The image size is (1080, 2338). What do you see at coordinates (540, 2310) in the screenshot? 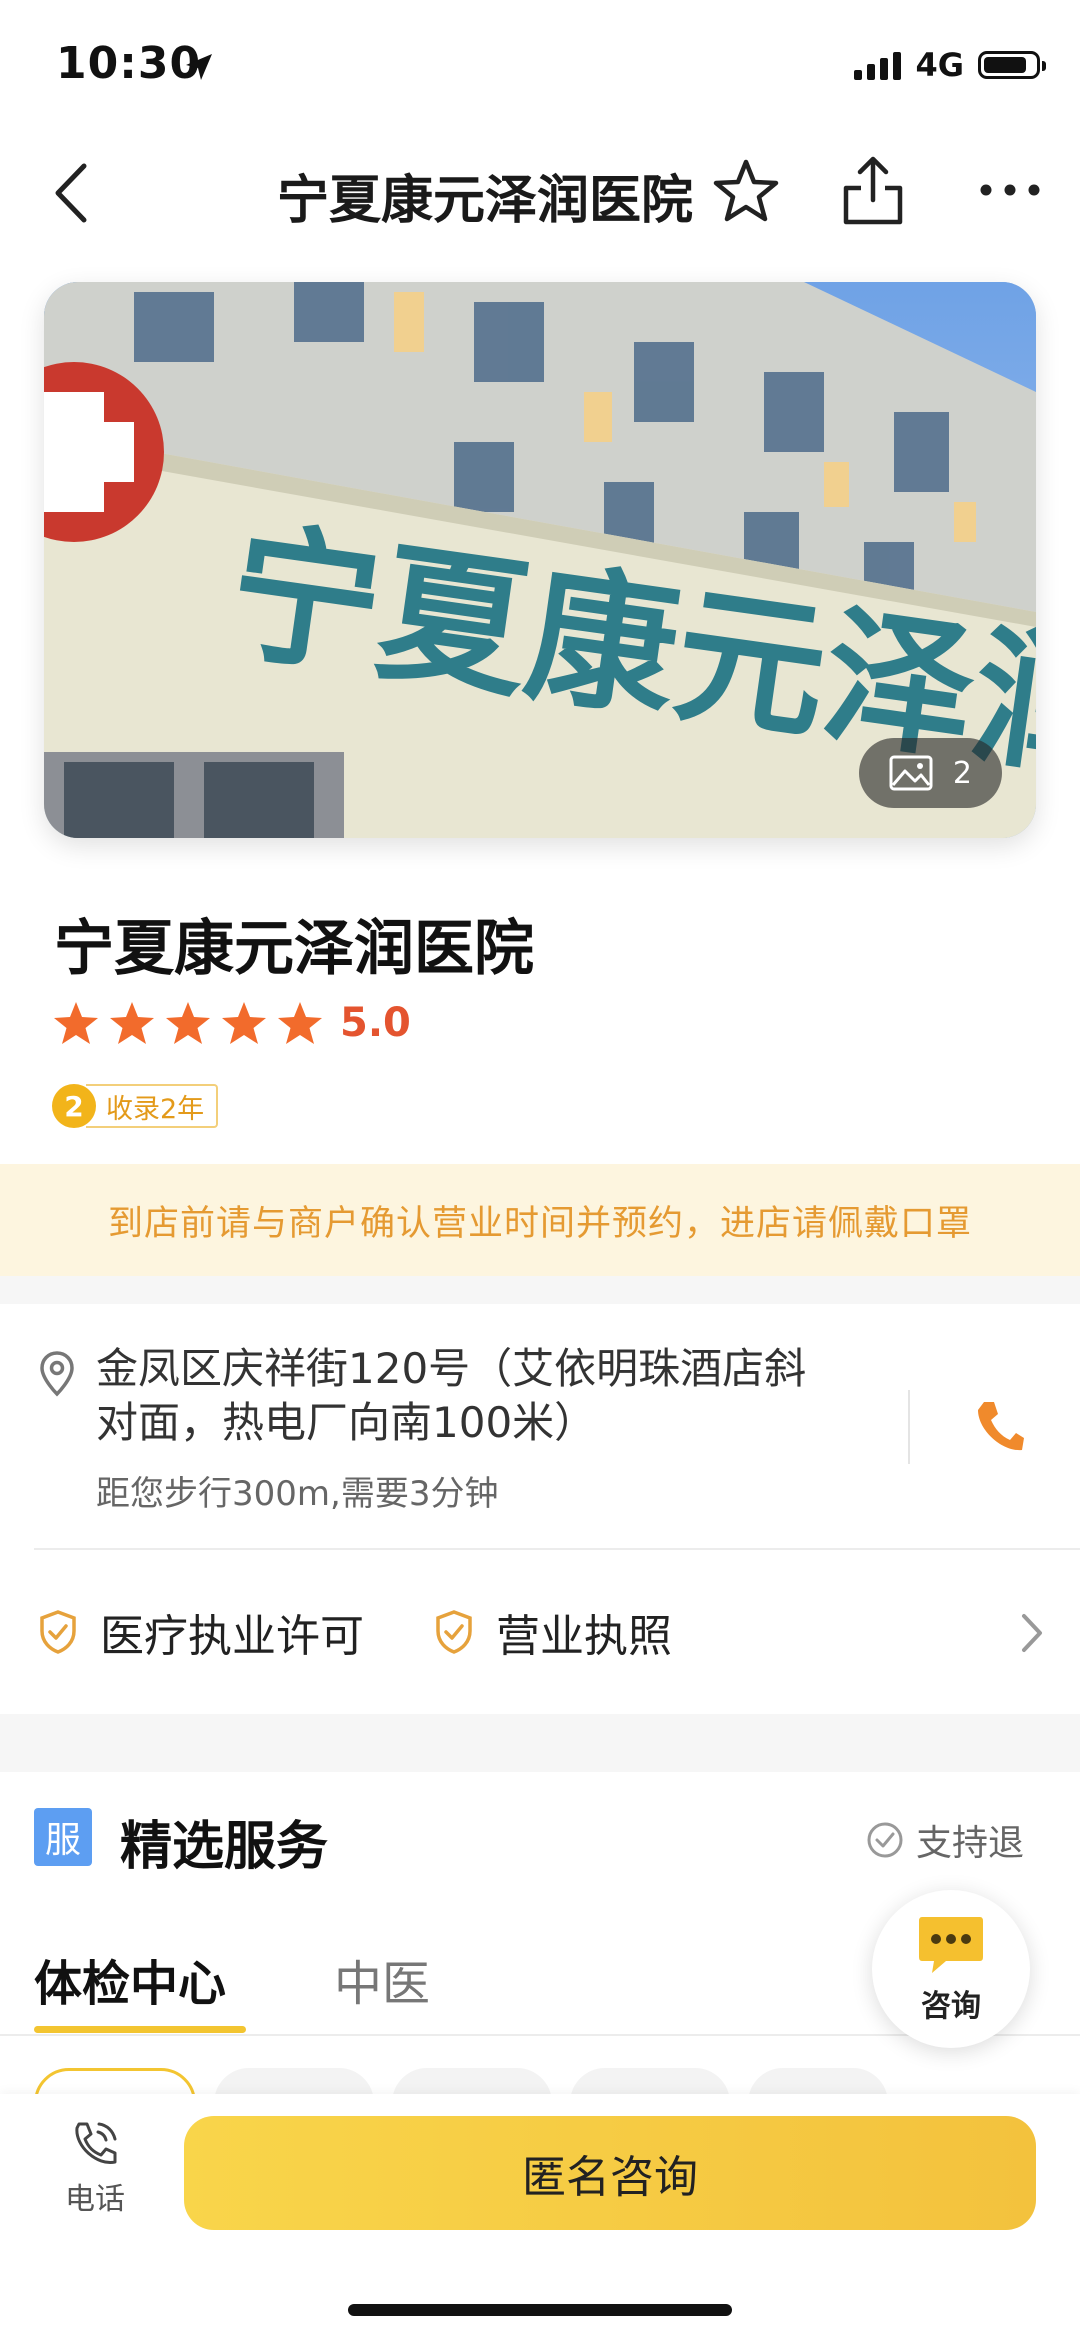
I see `home-indicator` at bounding box center [540, 2310].